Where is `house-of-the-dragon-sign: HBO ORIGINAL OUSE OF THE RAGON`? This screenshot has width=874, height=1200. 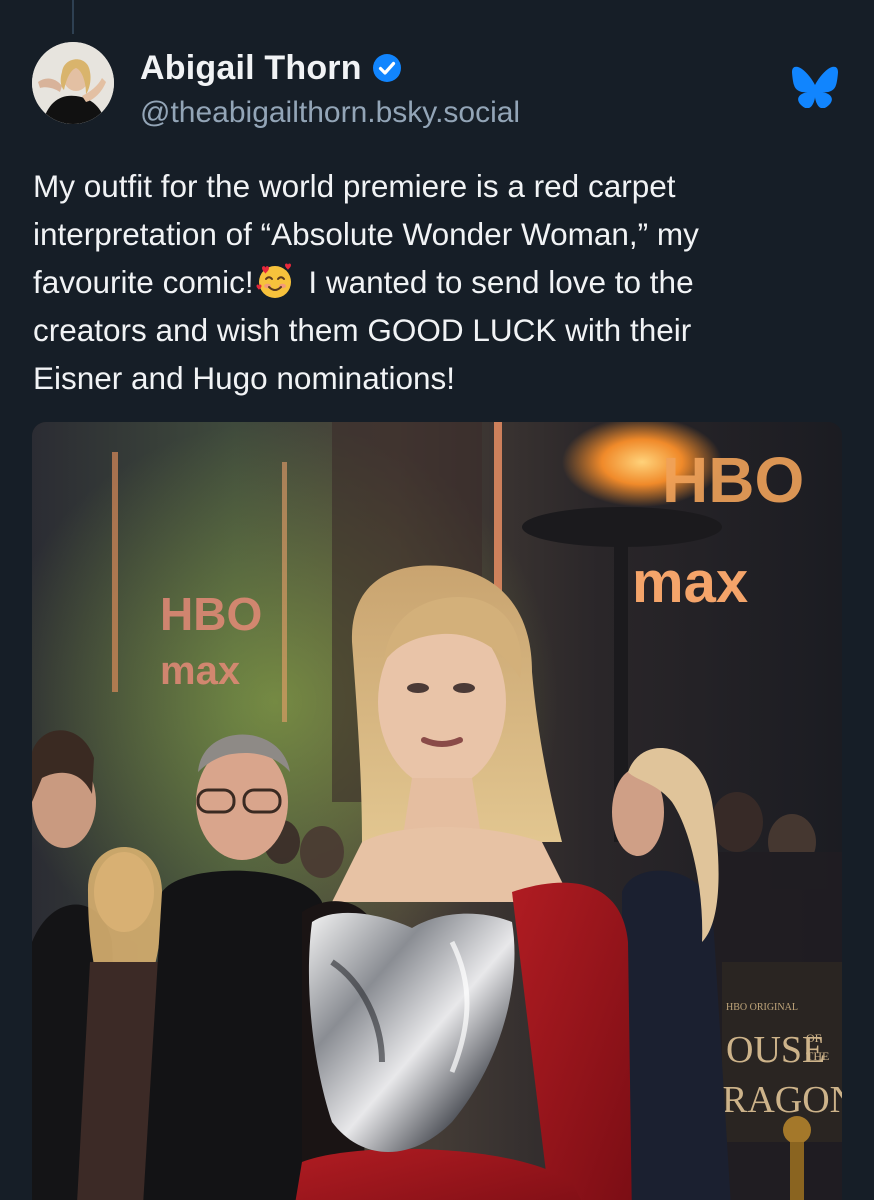
house-of-the-dragon-sign: HBO ORIGINAL OUSE OF THE RAGON is located at coordinates (782, 1052).